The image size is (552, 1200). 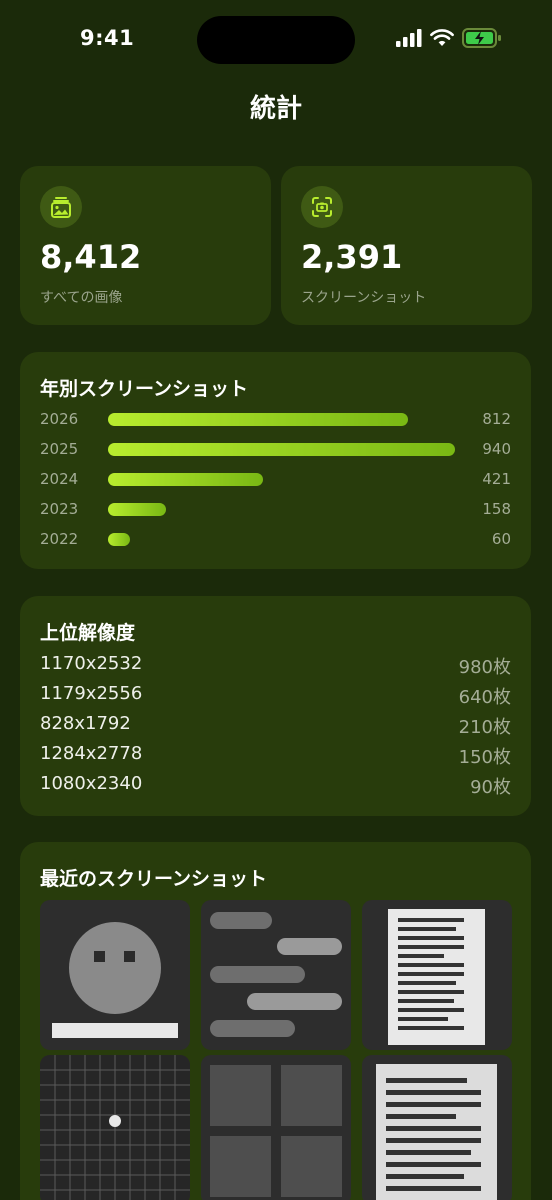 What do you see at coordinates (59, 479) in the screenshot?
I see `year-label: 2024` at bounding box center [59, 479].